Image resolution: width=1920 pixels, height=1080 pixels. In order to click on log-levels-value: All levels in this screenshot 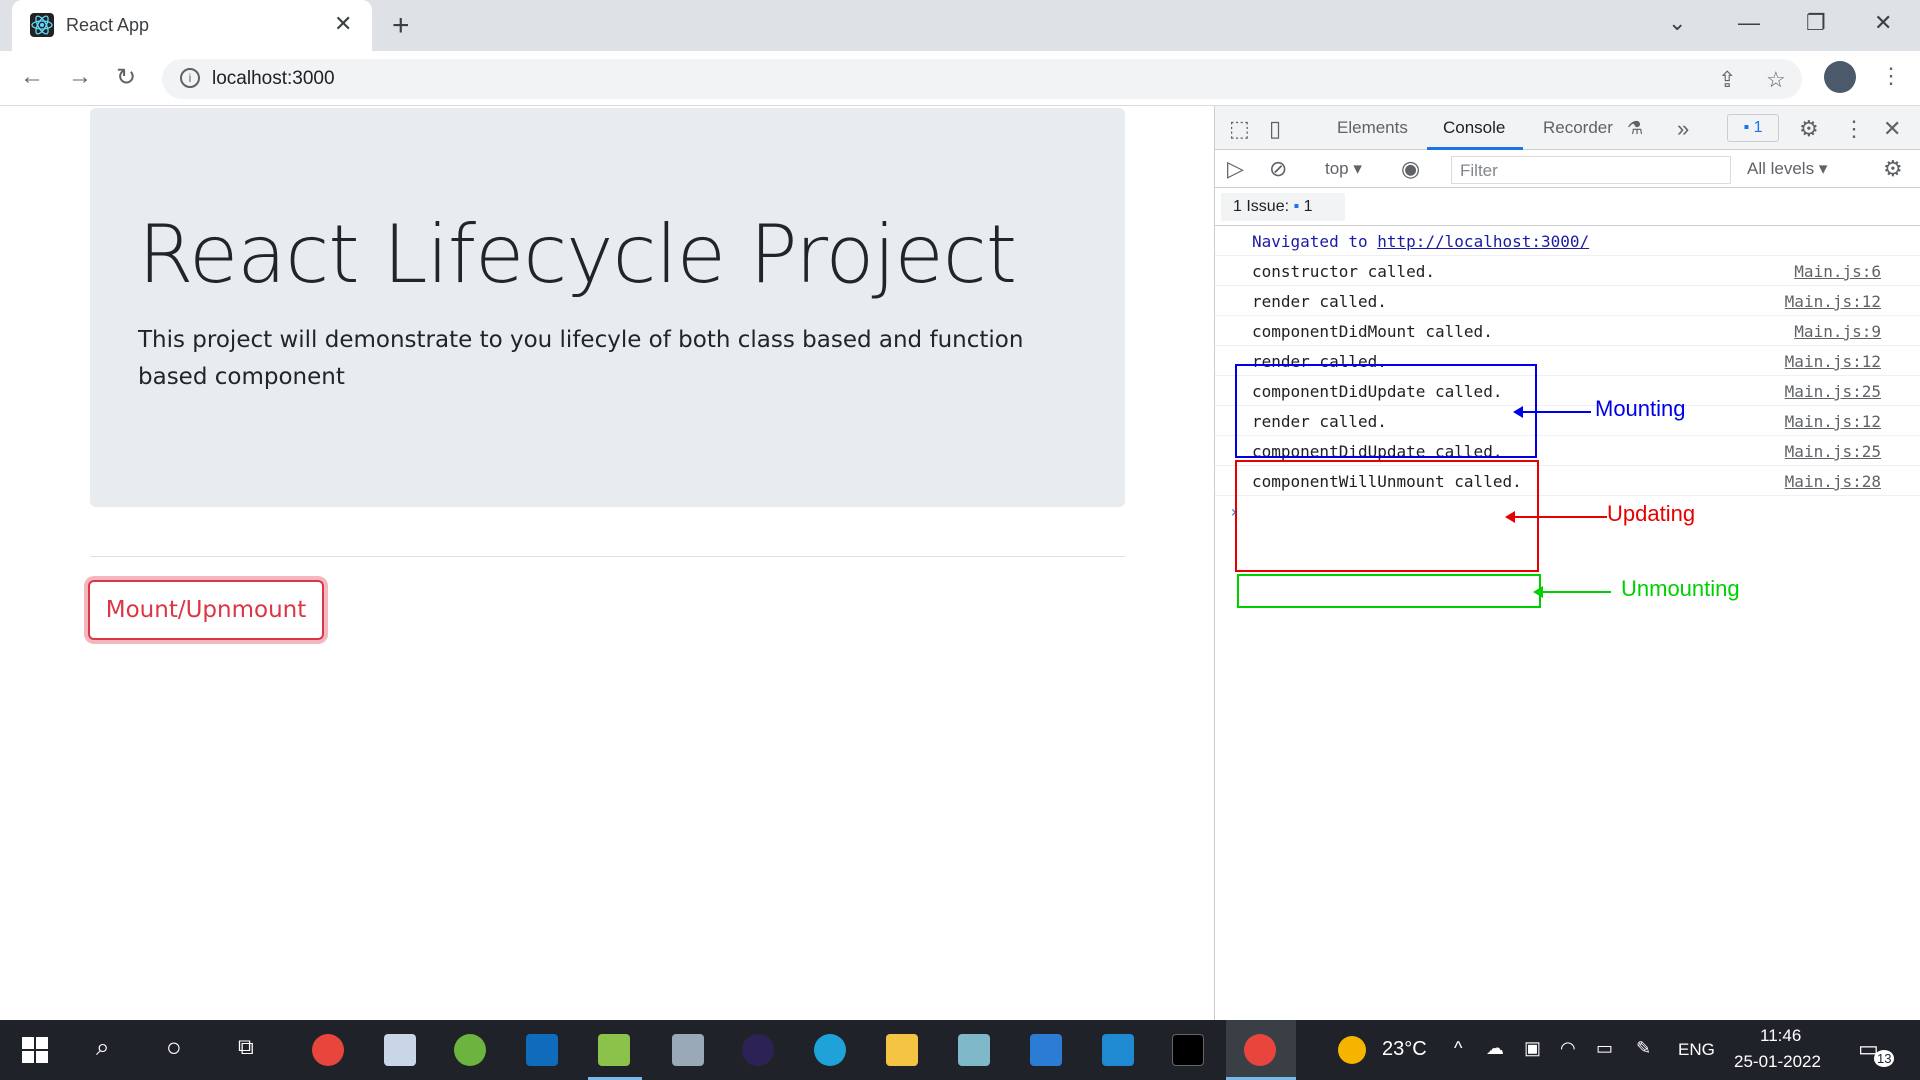, I will do `click(1781, 168)`.